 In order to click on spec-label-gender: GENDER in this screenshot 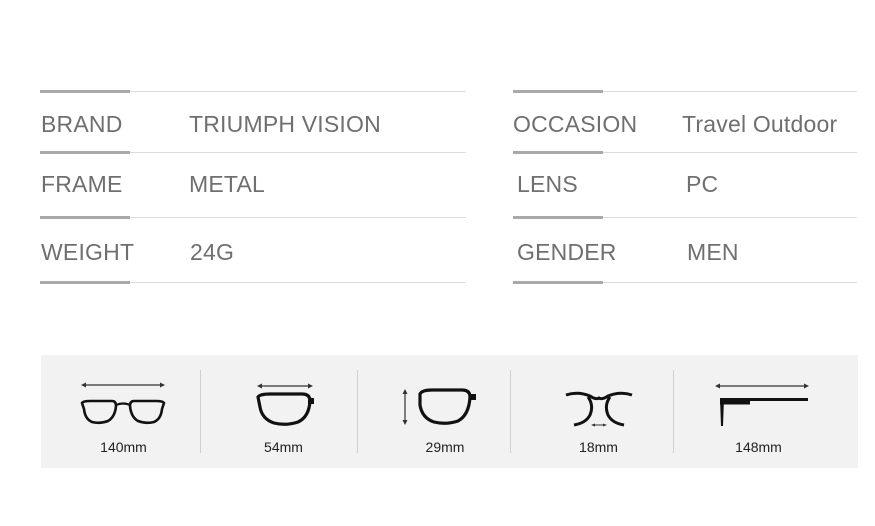, I will do `click(567, 252)`.